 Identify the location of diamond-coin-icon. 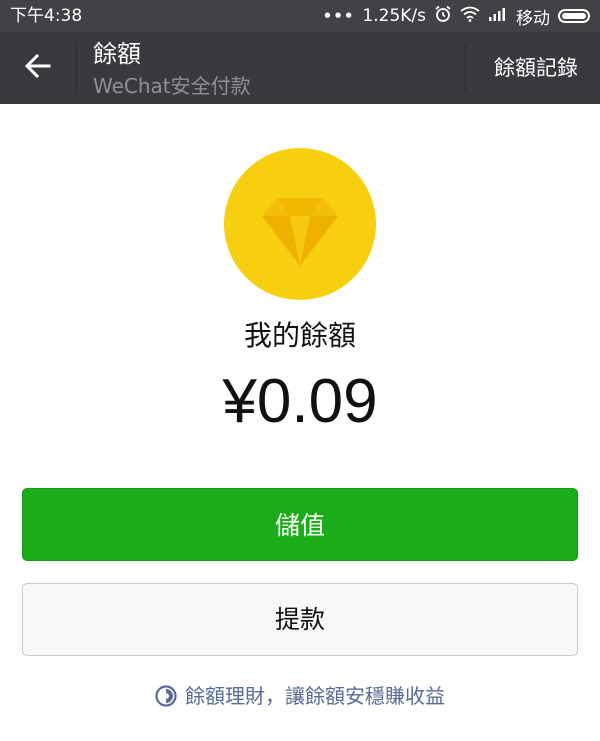
(300, 224).